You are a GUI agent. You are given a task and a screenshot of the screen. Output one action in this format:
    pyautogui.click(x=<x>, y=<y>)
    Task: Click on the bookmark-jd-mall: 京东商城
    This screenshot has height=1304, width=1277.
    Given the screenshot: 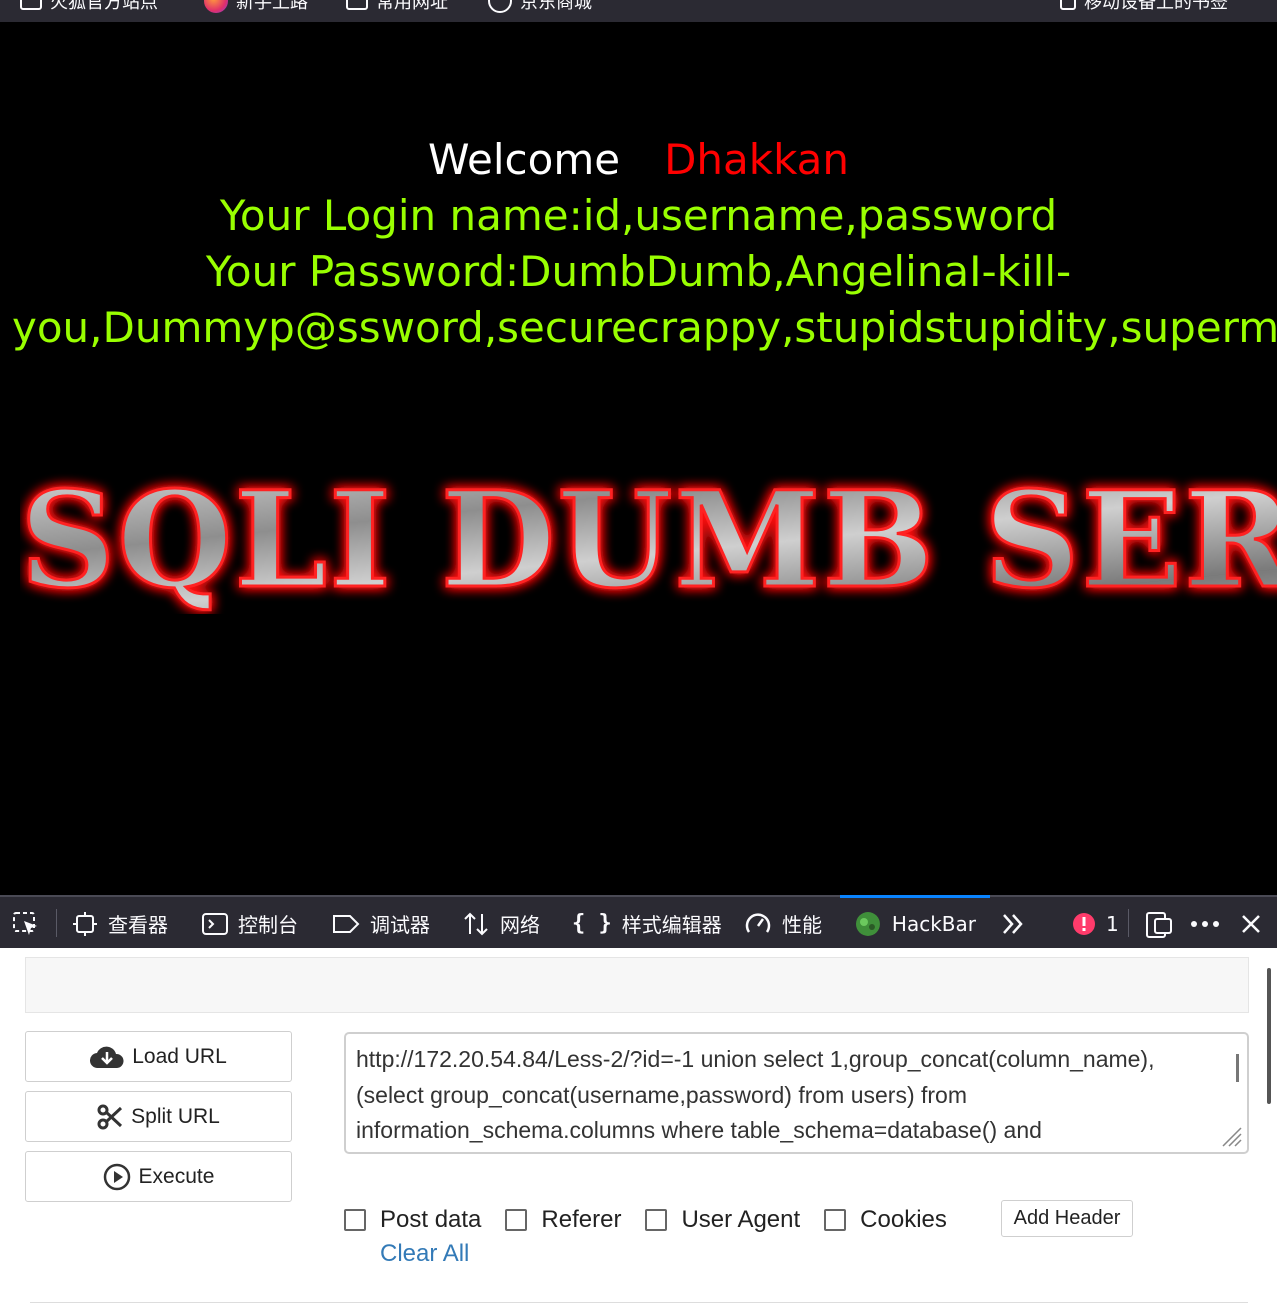 What is the action you would take?
    pyautogui.click(x=540, y=6)
    